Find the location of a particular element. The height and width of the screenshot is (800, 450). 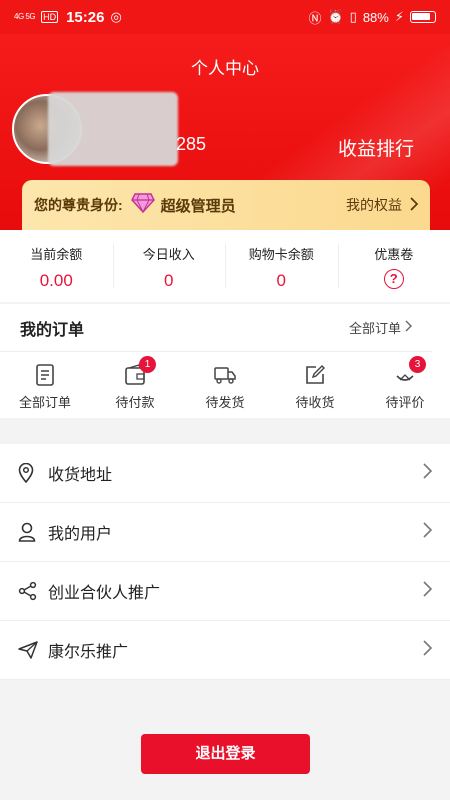

app-notification-icon: ◎ is located at coordinates (116, 16).